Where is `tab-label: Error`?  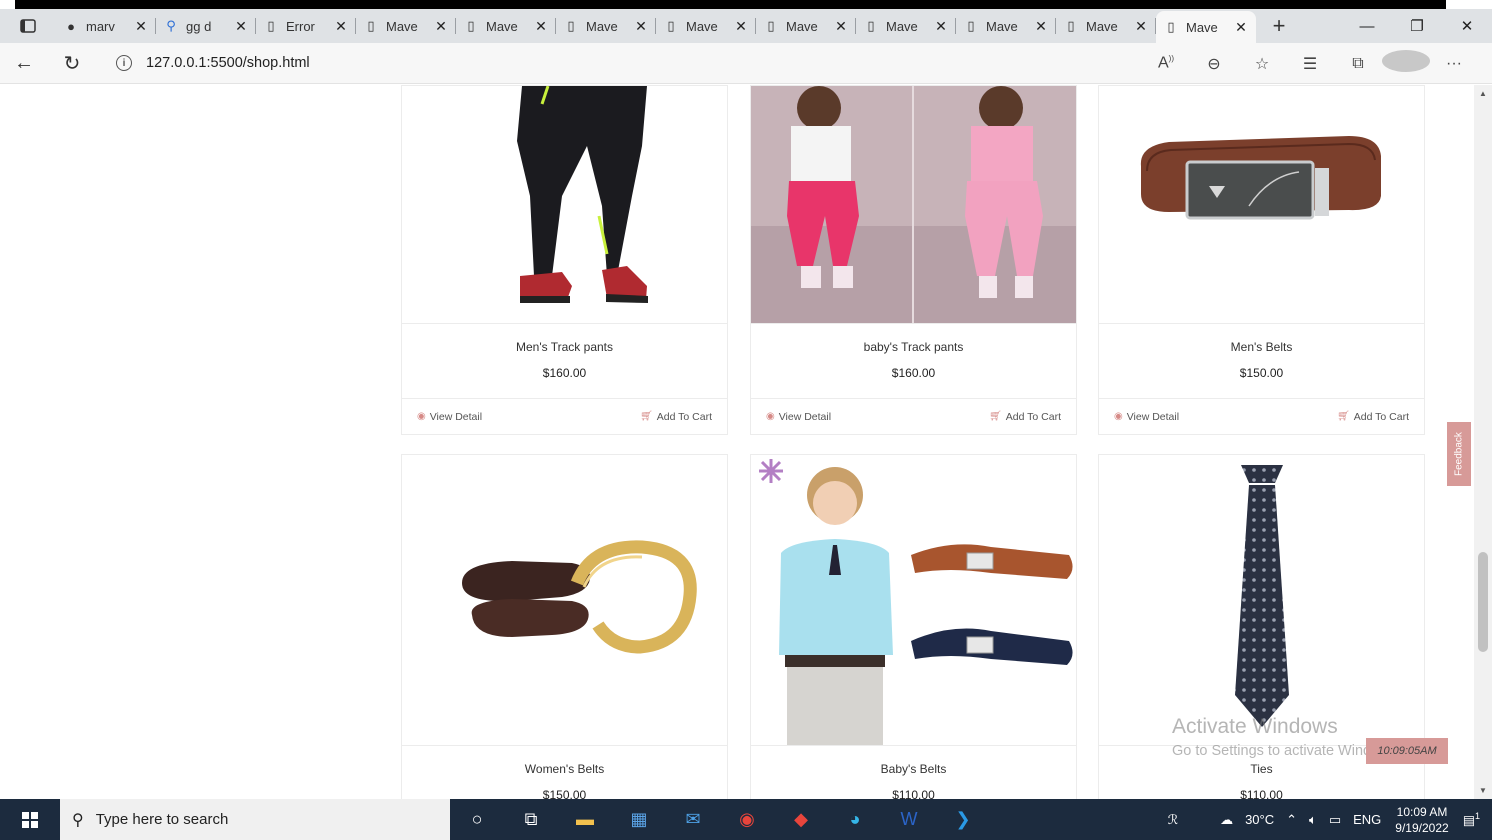
tab-label: Error is located at coordinates (300, 26).